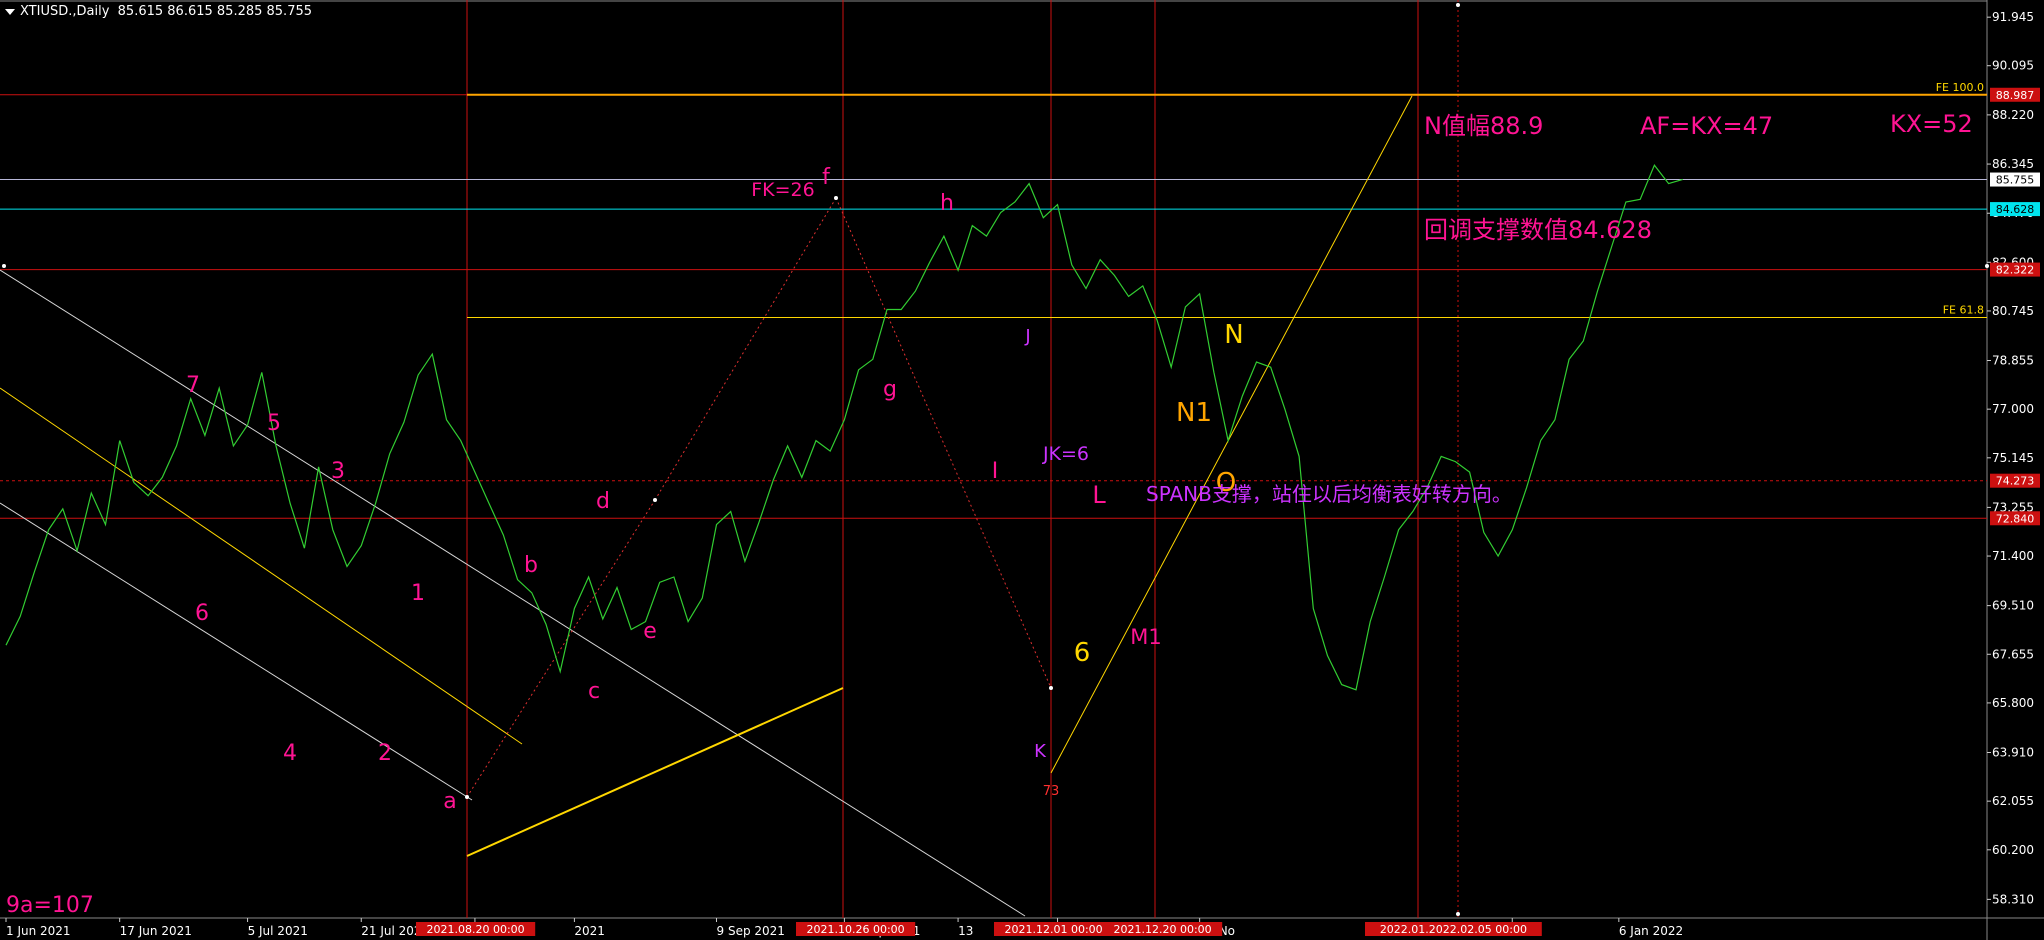  I want to click on wave-label: 1, so click(418, 593).